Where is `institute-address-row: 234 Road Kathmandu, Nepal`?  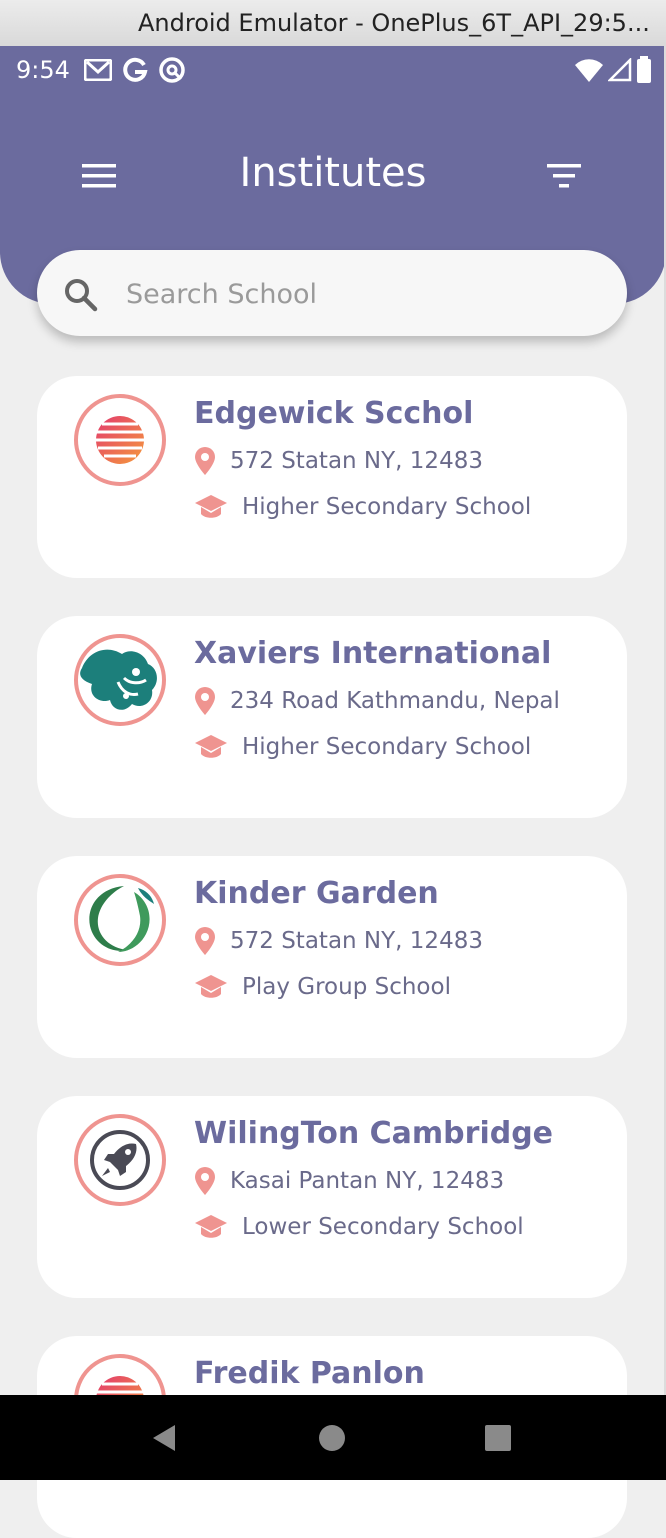 institute-address-row: 234 Road Kathmandu, Nepal is located at coordinates (377, 701).